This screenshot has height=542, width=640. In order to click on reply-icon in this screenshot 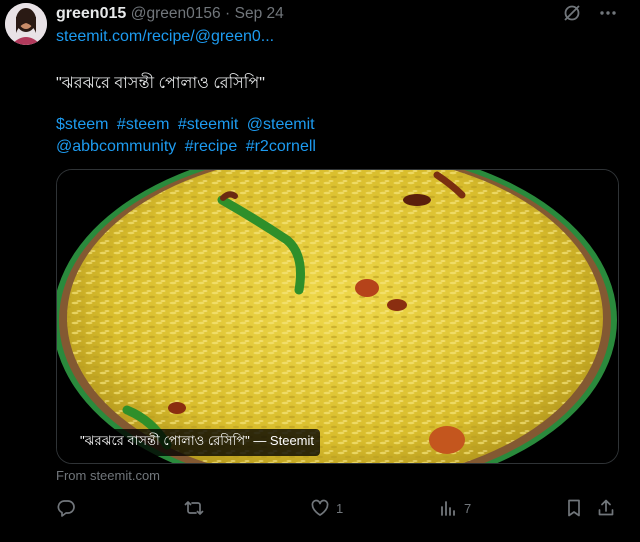, I will do `click(66, 508)`.